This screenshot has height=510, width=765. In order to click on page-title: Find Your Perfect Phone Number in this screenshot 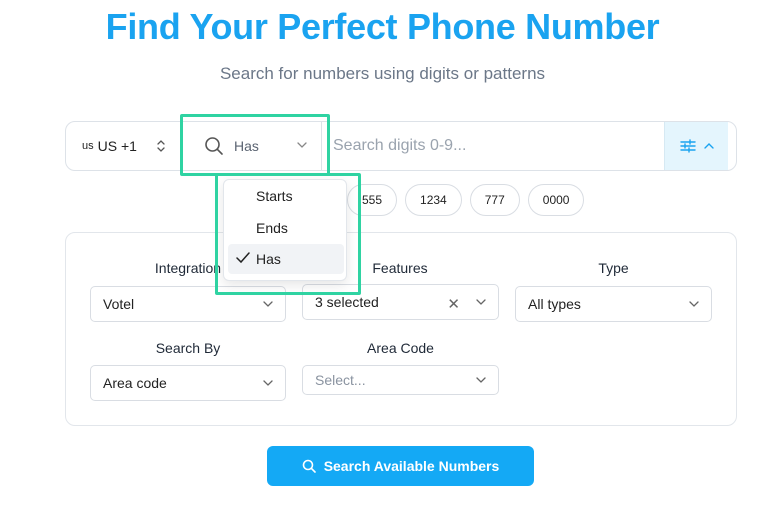, I will do `click(382, 26)`.